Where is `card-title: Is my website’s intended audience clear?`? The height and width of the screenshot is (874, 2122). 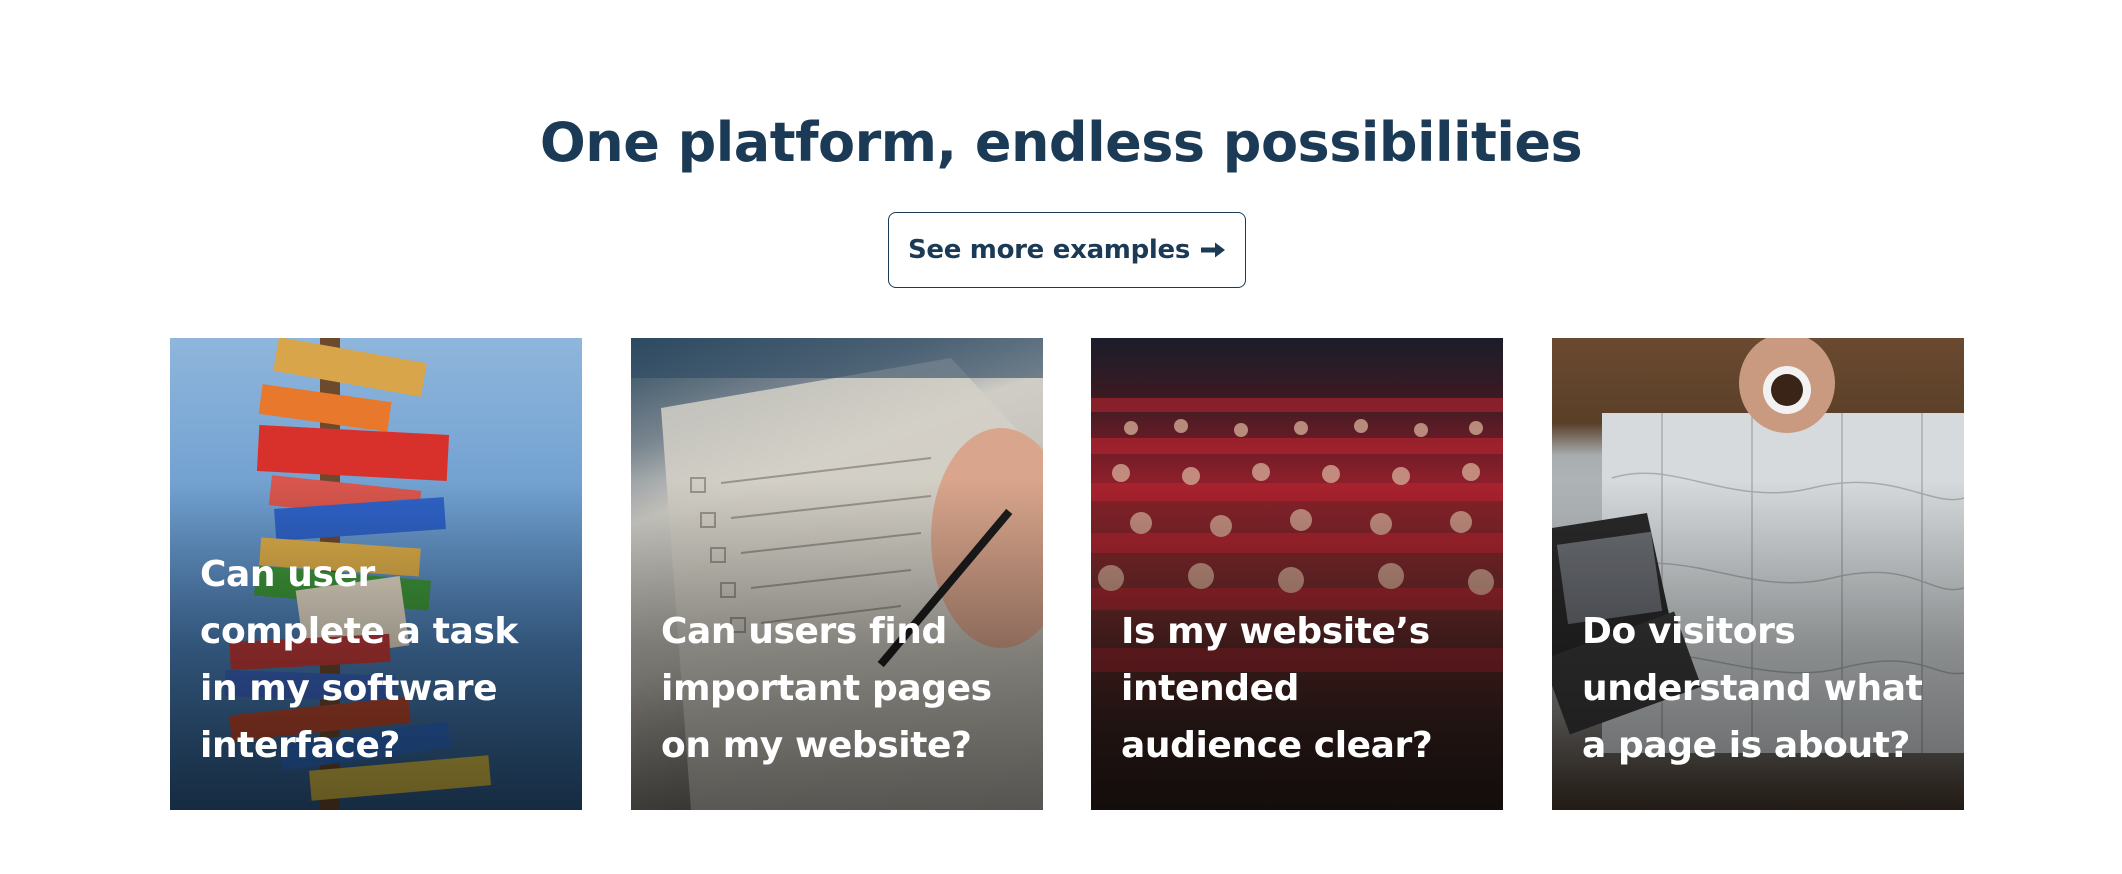
card-title: Is my website’s intended audience clear? is located at coordinates (1277, 688).